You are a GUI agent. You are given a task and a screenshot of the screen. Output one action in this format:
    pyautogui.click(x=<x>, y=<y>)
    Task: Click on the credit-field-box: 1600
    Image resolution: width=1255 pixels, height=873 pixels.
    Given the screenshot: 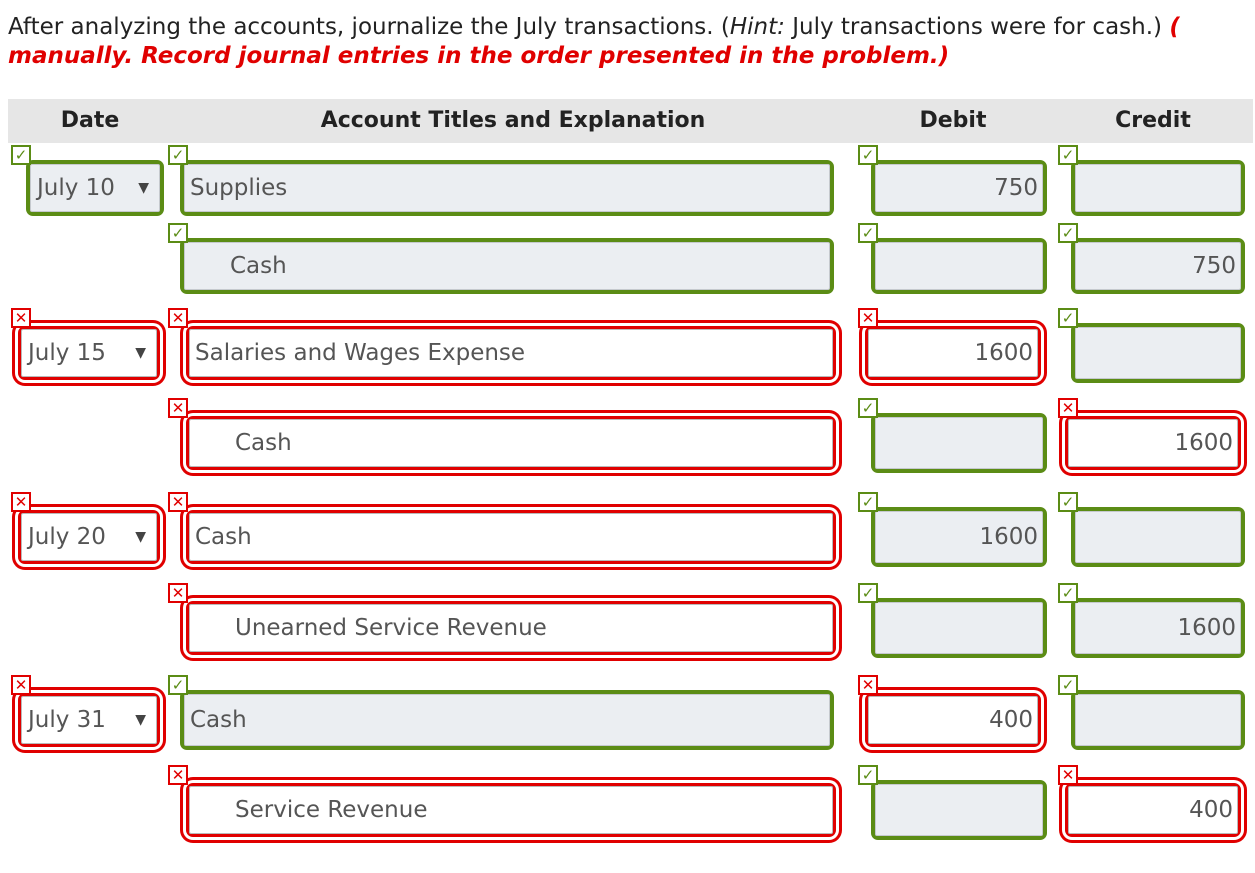 What is the action you would take?
    pyautogui.click(x=1153, y=443)
    